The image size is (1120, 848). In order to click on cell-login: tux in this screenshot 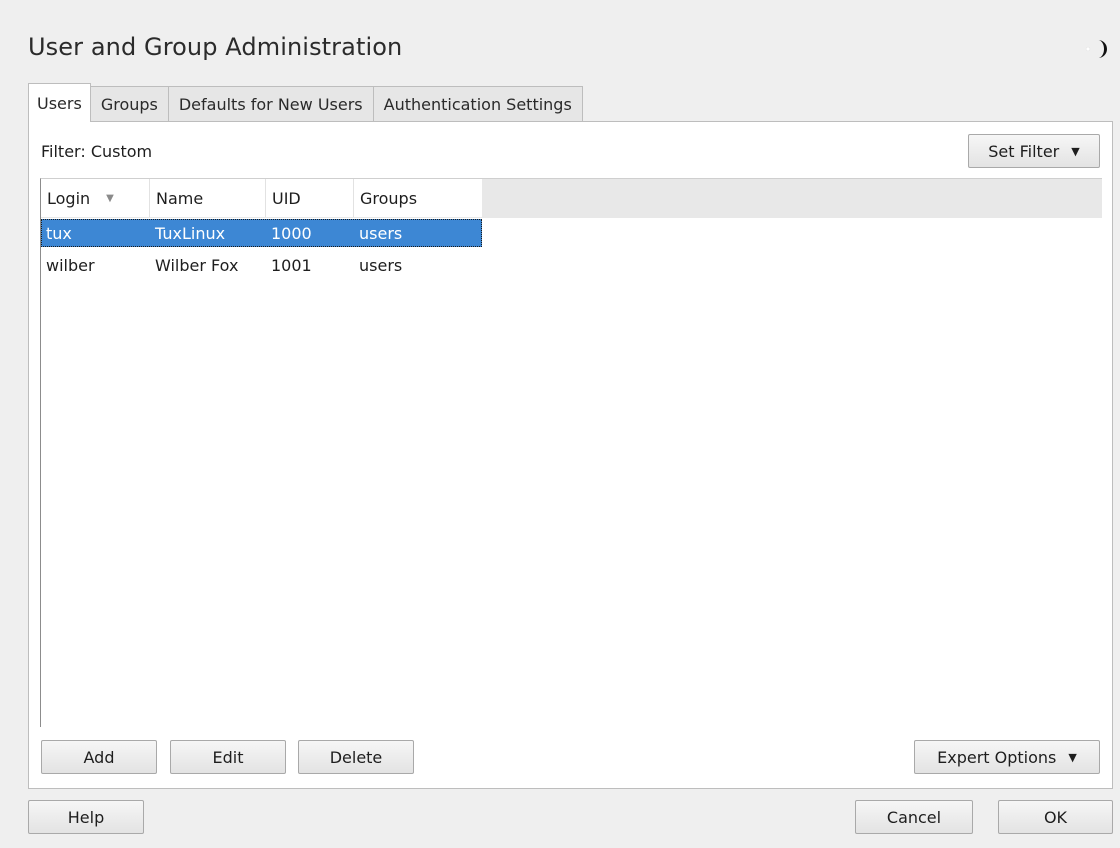, I will do `click(59, 233)`.